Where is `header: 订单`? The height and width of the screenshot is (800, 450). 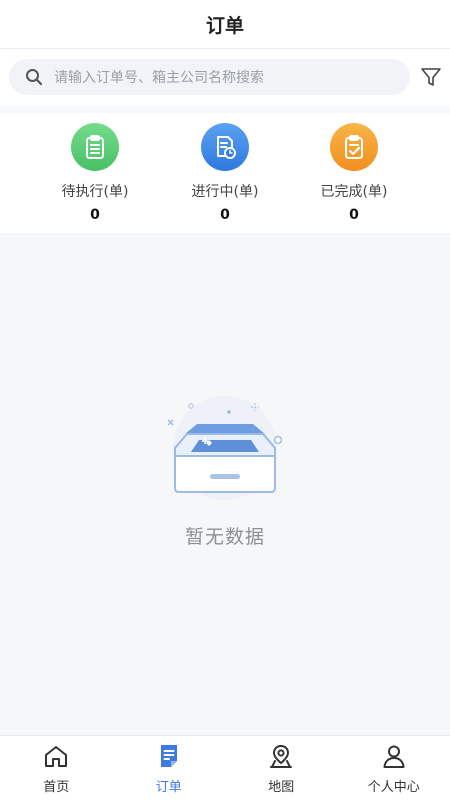 header: 订单 is located at coordinates (225, 24).